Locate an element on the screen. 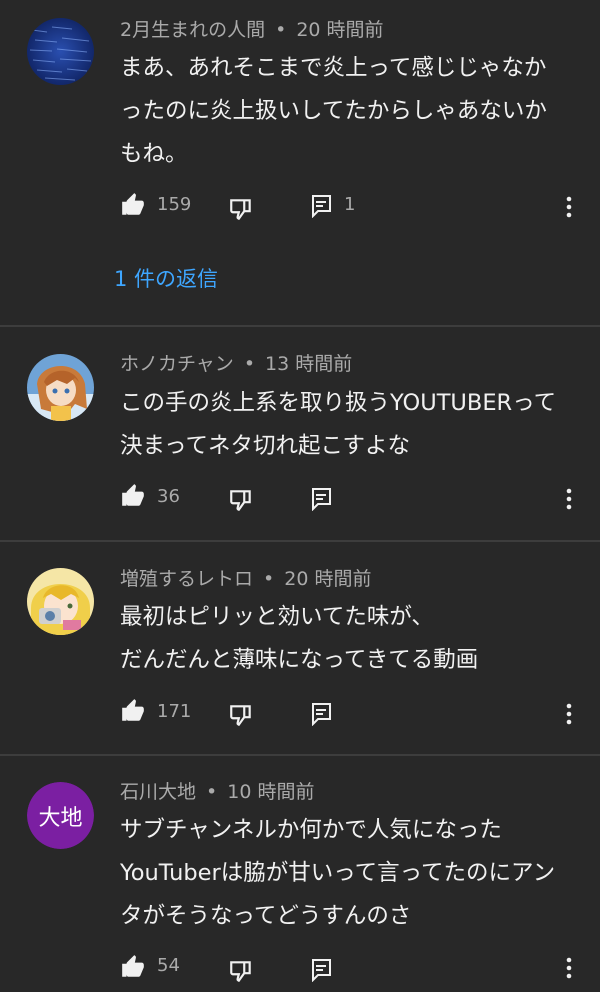  comment-actions: 54 is located at coordinates (300, 972).